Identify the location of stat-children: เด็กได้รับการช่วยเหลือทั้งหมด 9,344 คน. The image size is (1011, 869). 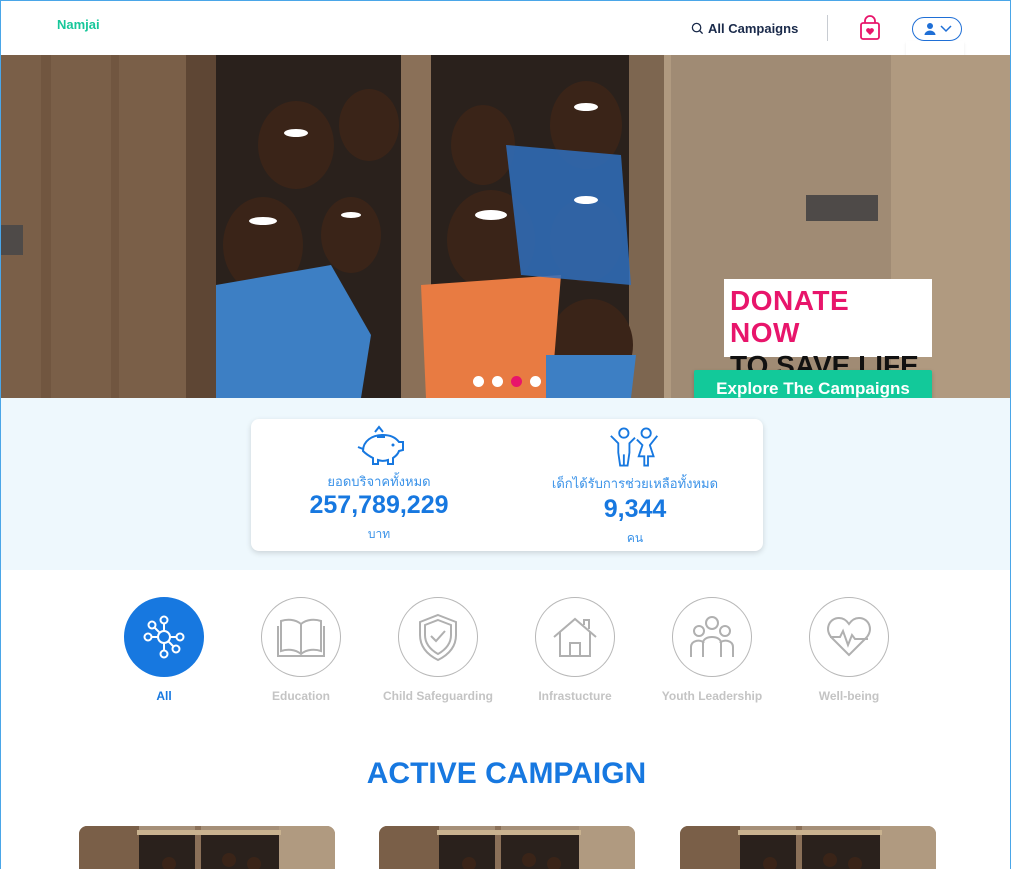
(635, 485).